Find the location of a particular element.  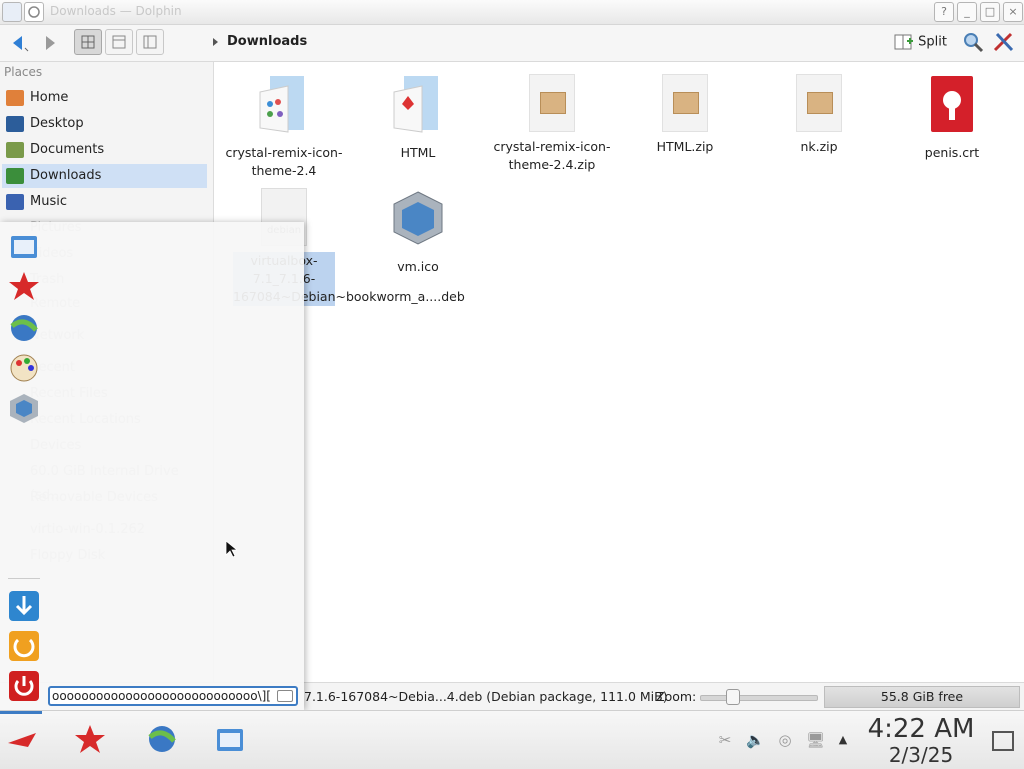

display-icon: 🖥 is located at coordinates (815, 740).